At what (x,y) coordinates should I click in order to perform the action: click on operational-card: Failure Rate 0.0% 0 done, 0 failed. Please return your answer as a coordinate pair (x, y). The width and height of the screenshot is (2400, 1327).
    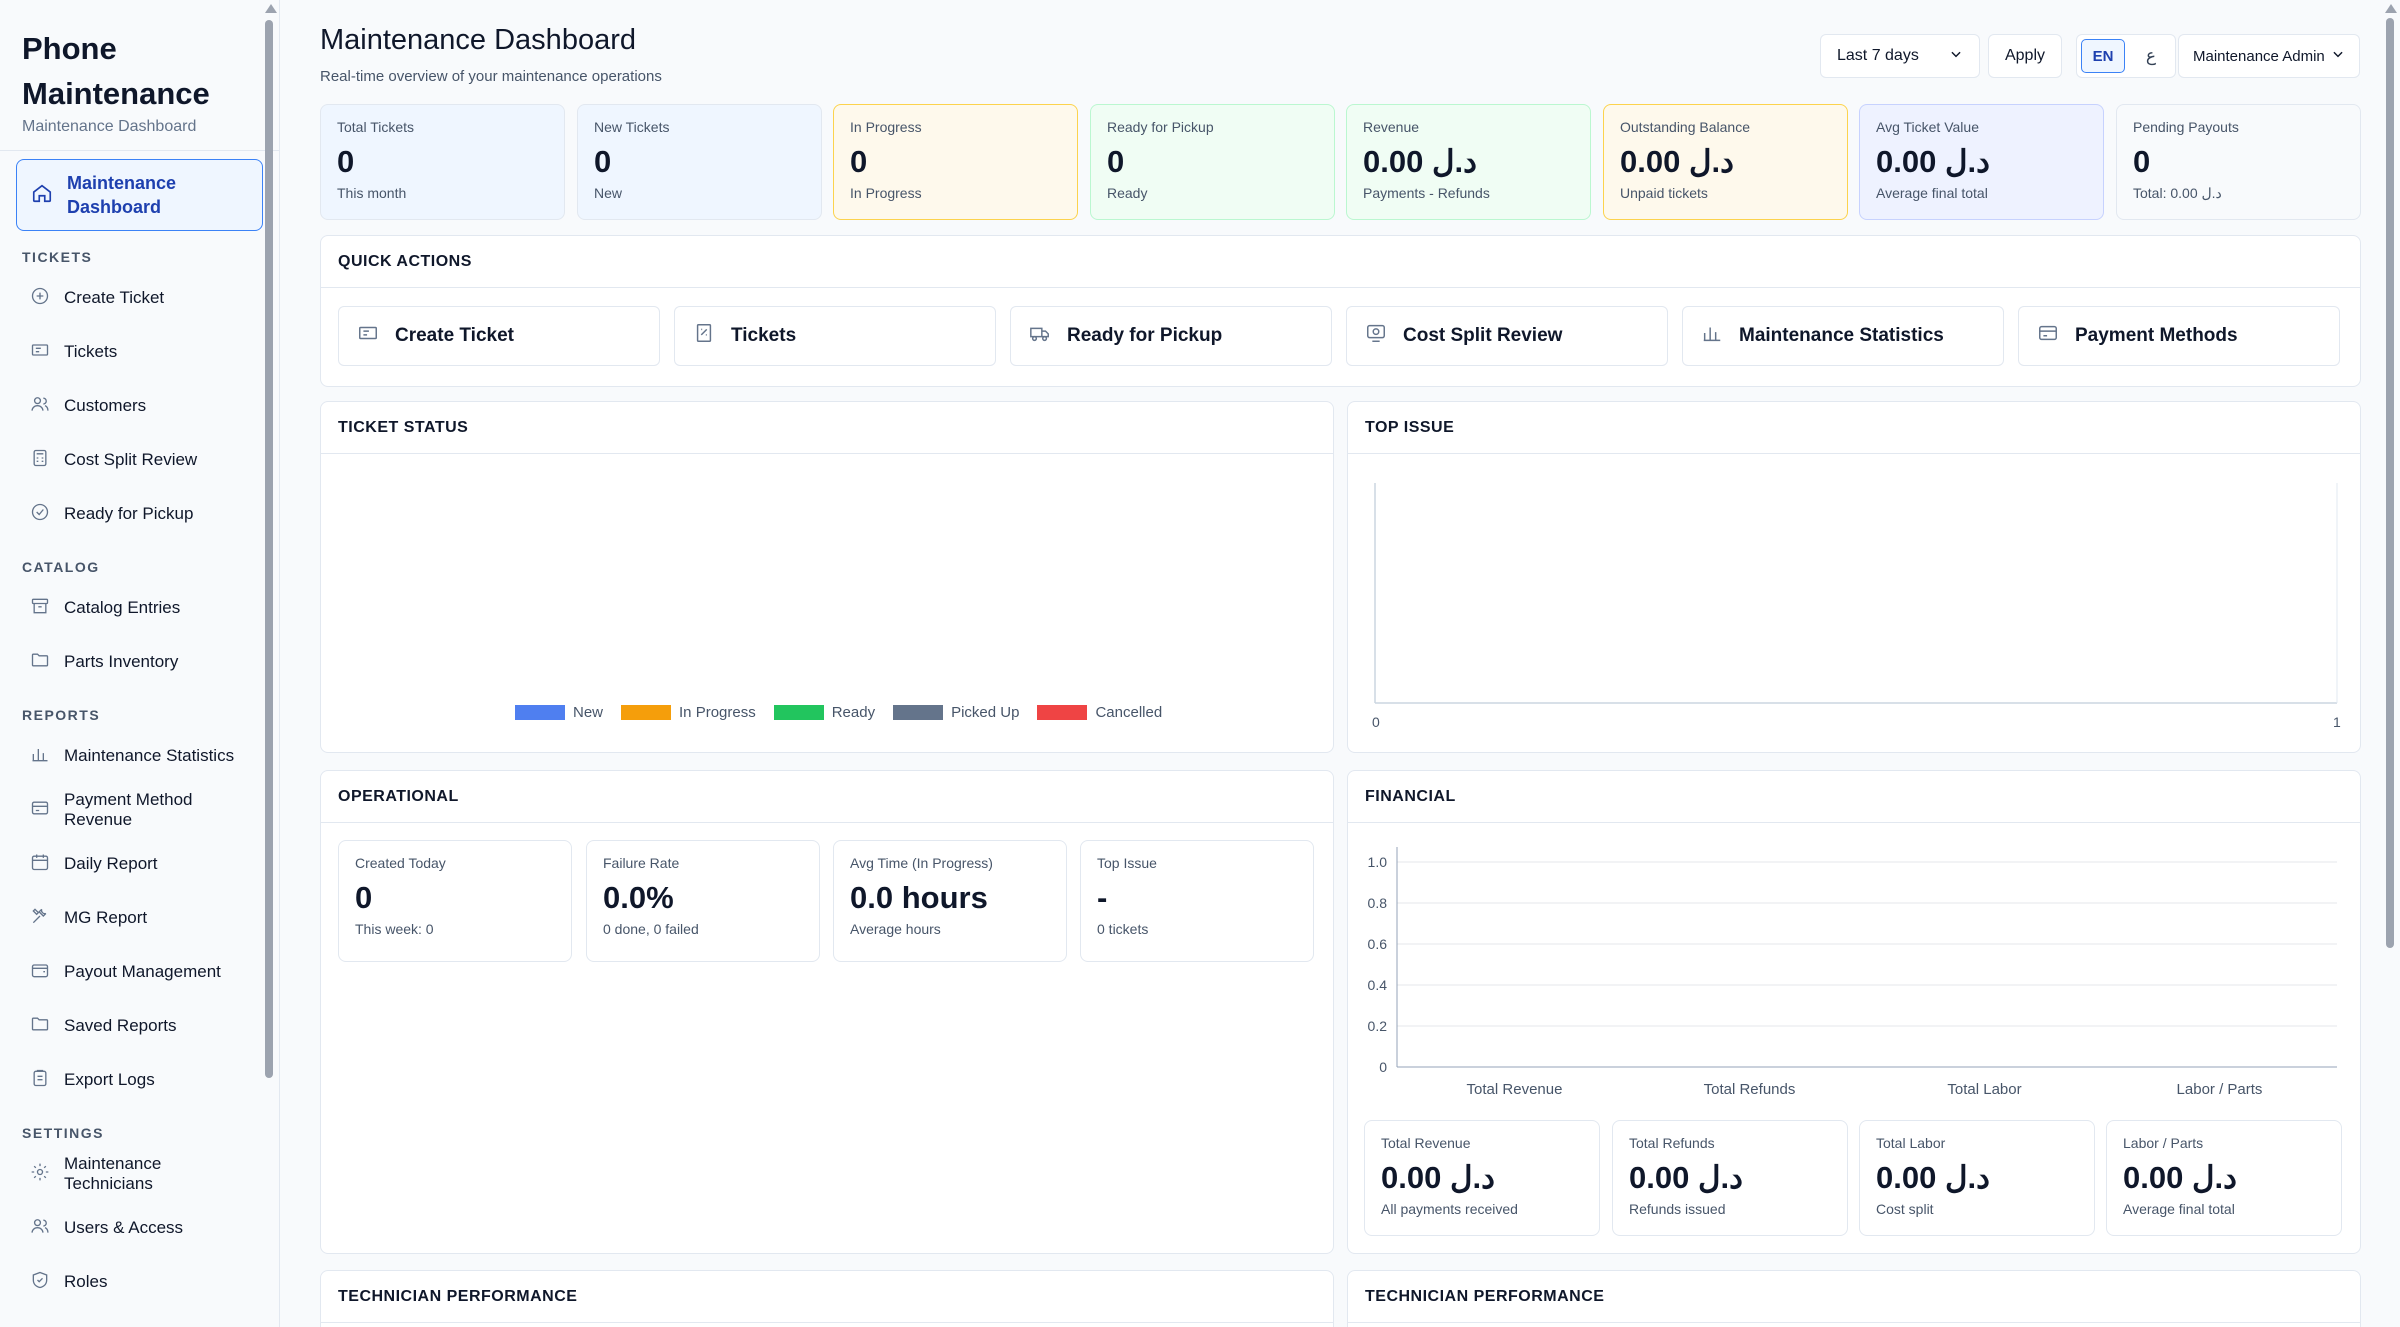
    Looking at the image, I should click on (703, 901).